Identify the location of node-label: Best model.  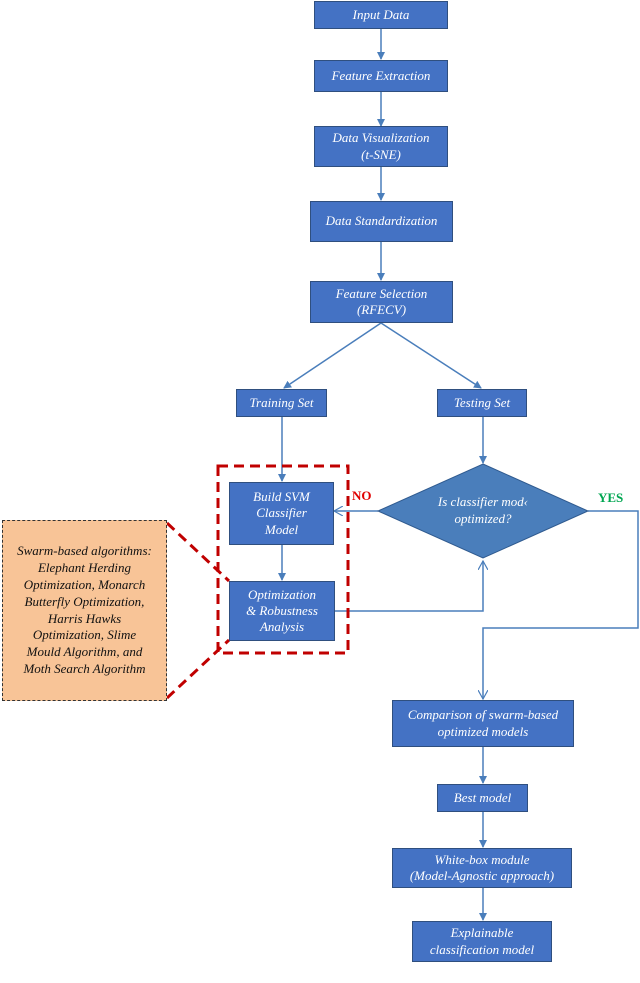
(482, 797).